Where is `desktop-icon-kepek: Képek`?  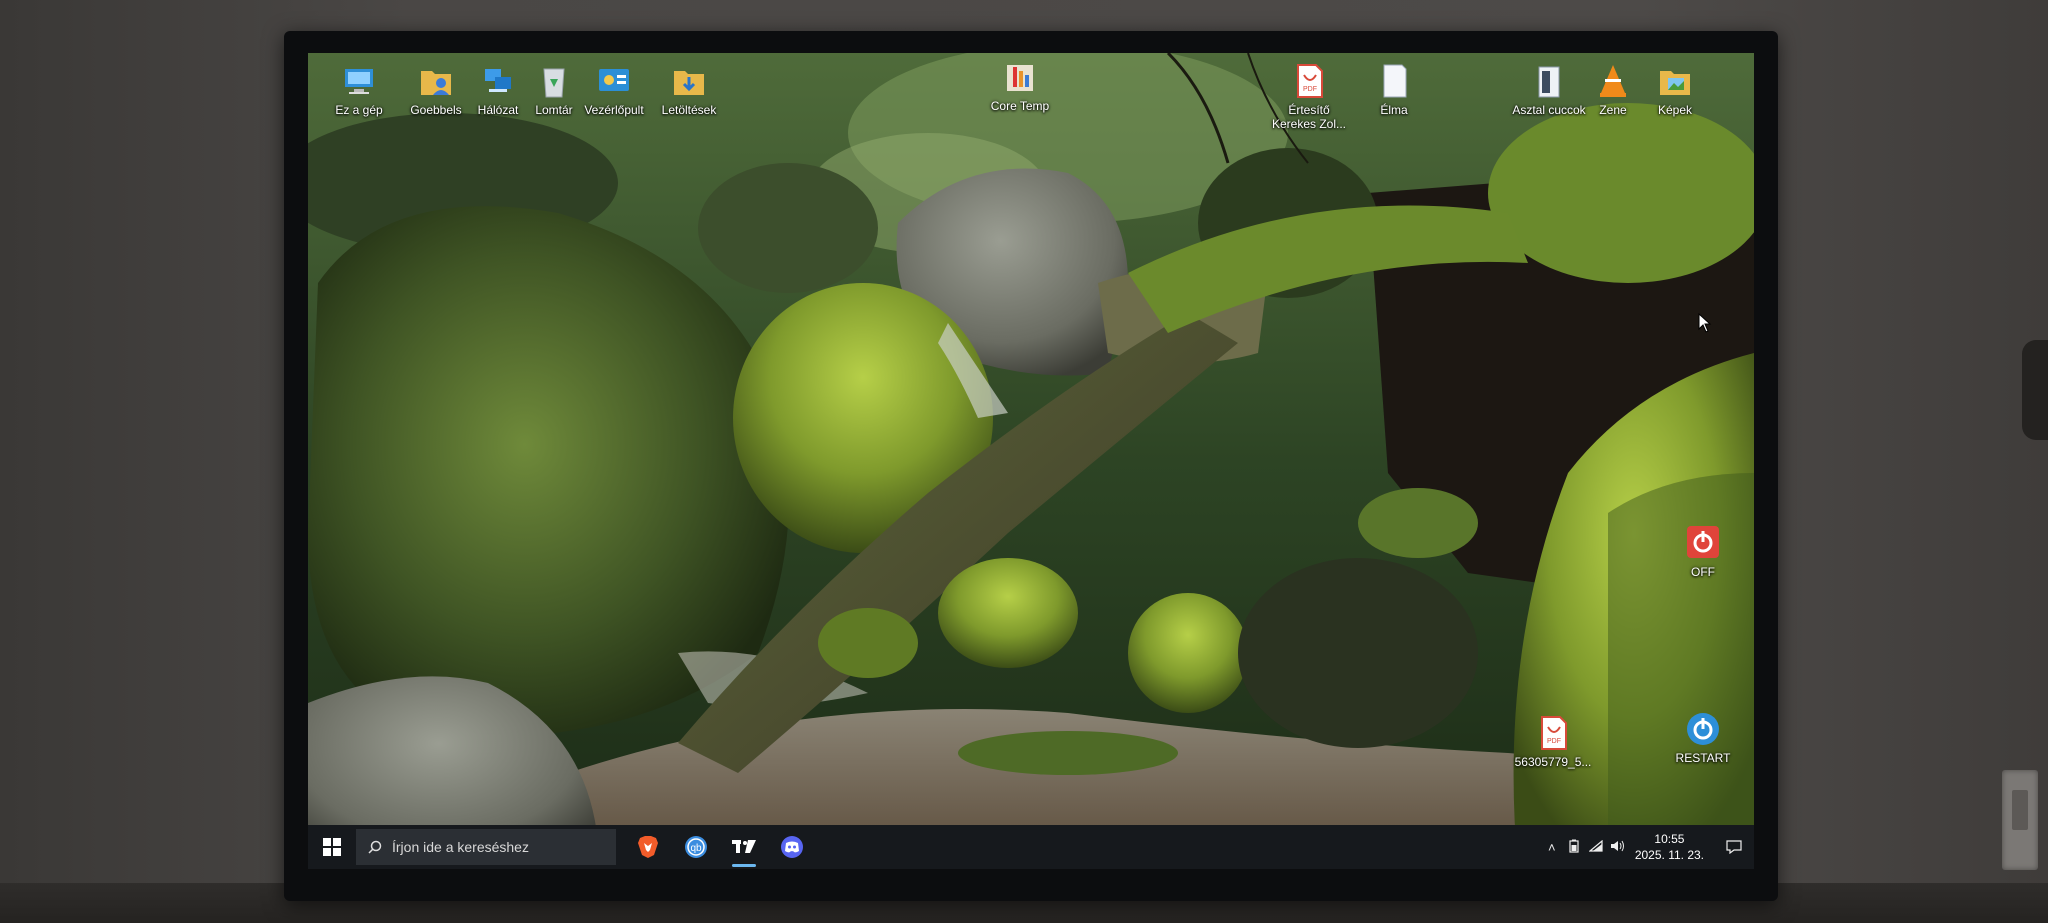
desktop-icon-kepek: Képek is located at coordinates (1675, 89).